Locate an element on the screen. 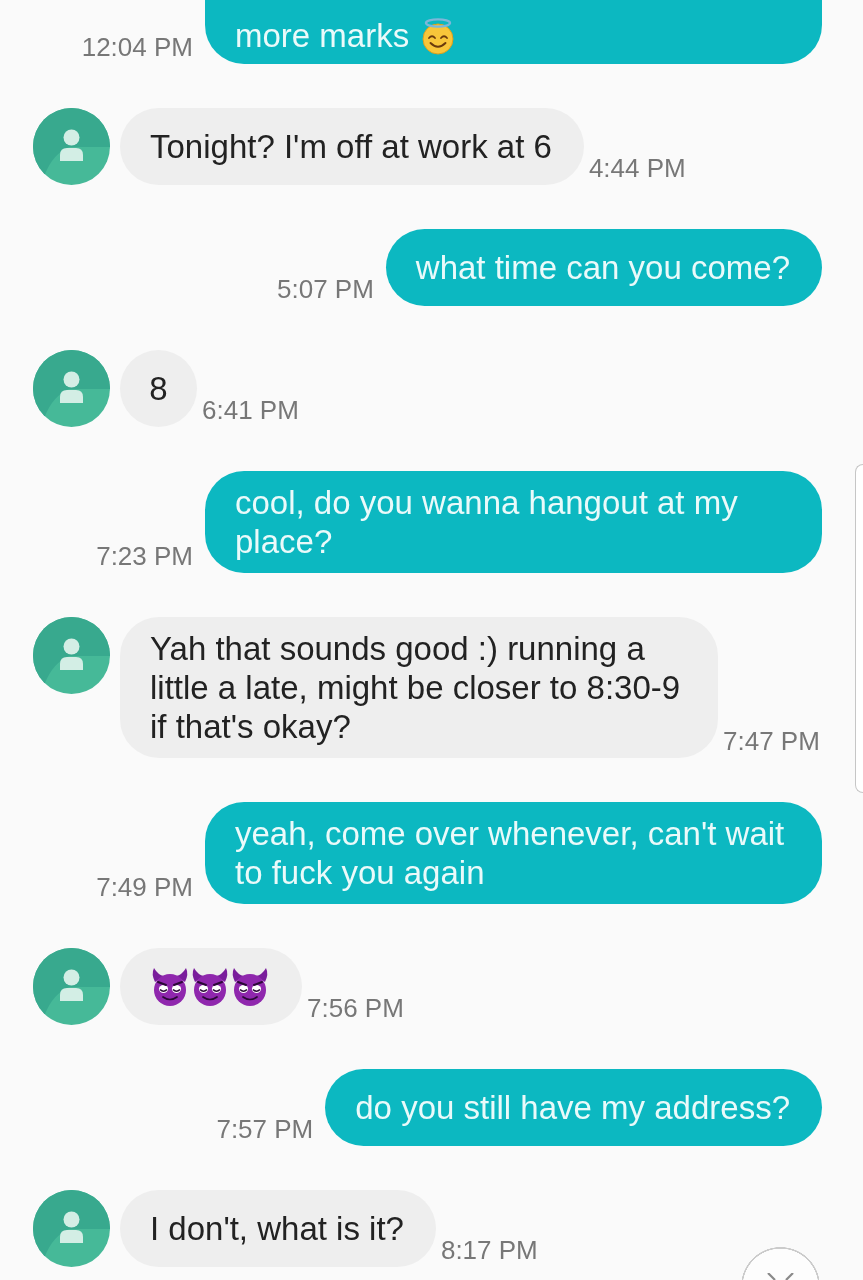 This screenshot has height=1280, width=863. message-time: 7:47 PM is located at coordinates (771, 741).